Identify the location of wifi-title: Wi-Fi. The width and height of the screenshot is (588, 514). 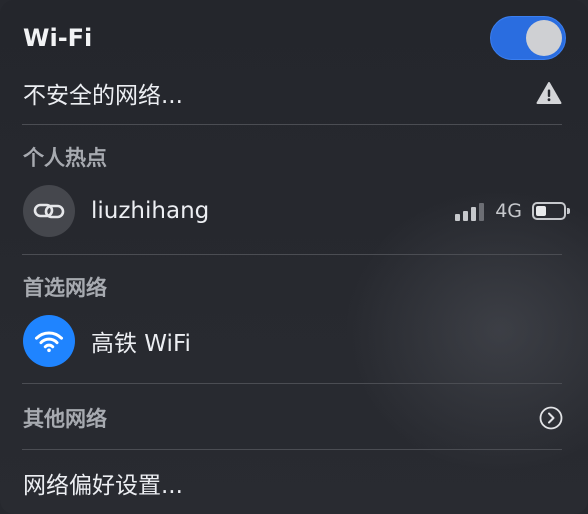
(58, 38).